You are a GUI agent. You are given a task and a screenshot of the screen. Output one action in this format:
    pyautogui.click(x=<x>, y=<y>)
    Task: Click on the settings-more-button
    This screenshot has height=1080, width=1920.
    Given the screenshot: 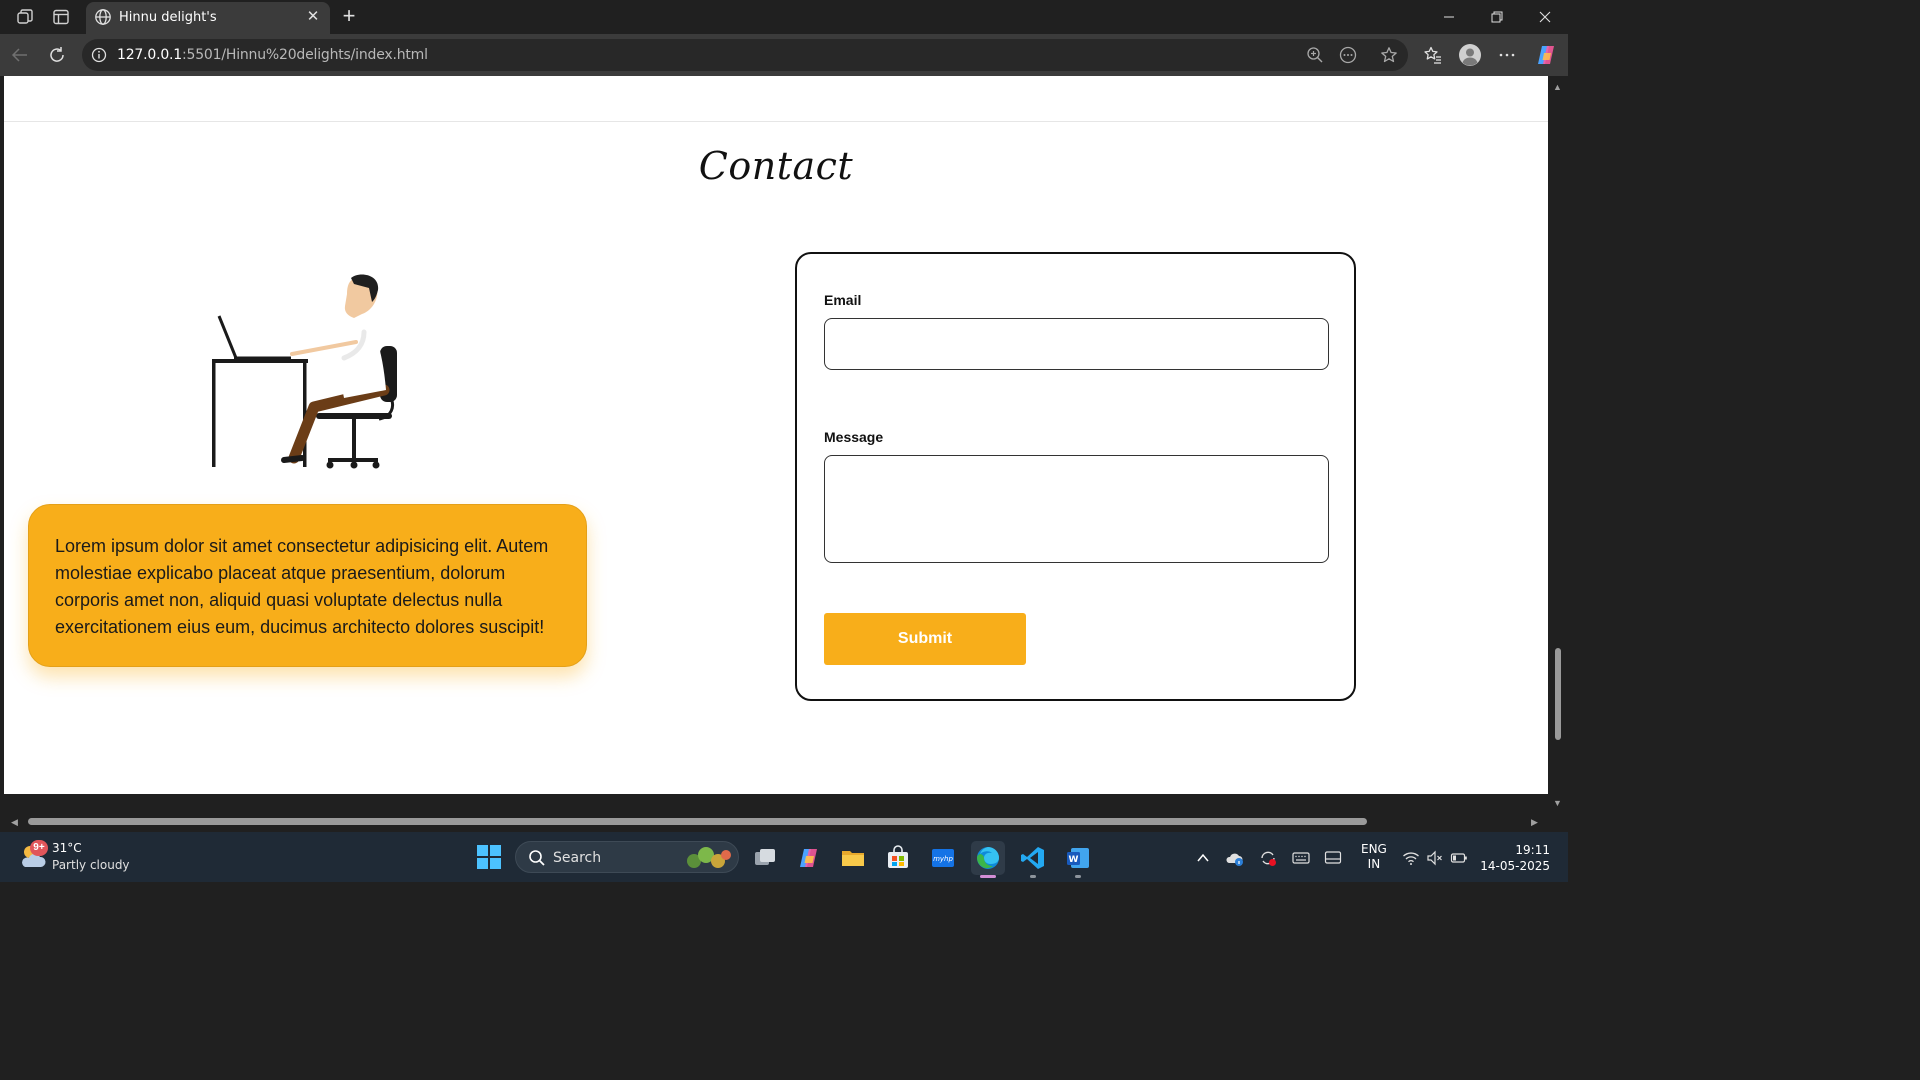 What is the action you would take?
    pyautogui.click(x=1507, y=55)
    